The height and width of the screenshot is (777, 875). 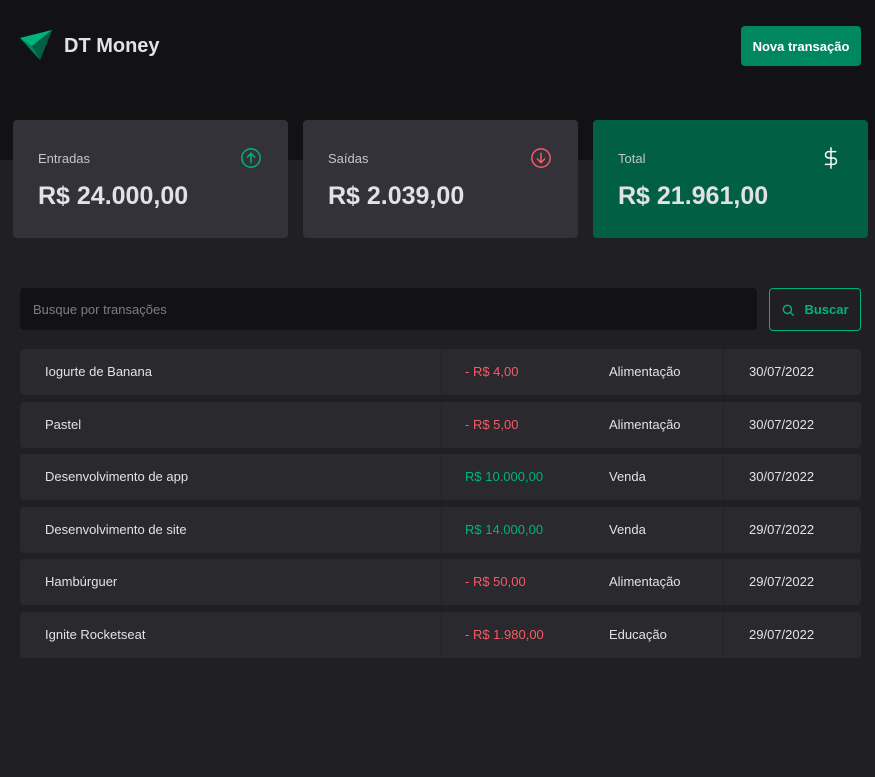 What do you see at coordinates (112, 45) in the screenshot?
I see `app-title: DT Money` at bounding box center [112, 45].